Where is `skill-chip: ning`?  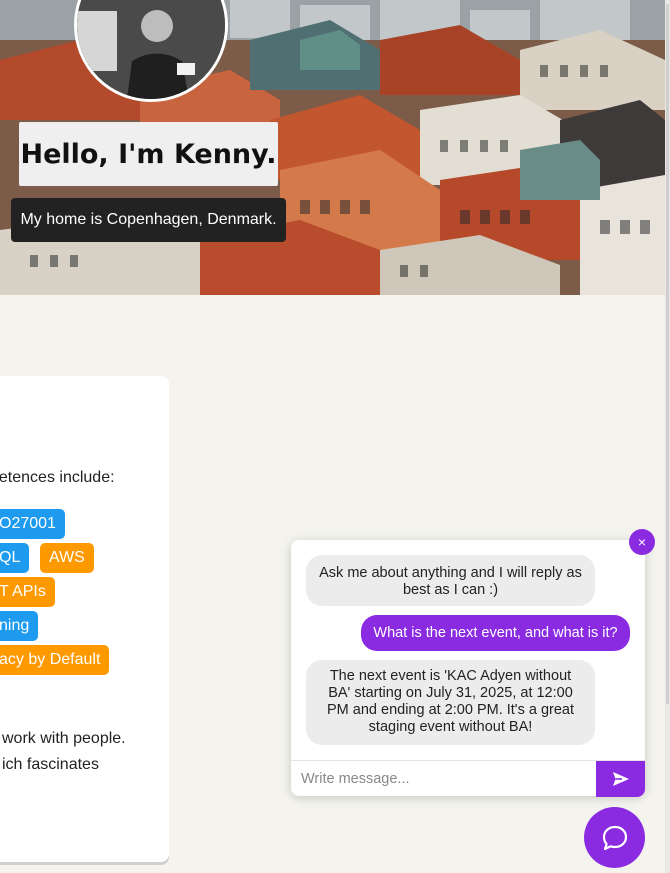
skill-chip: ning is located at coordinates (19, 626).